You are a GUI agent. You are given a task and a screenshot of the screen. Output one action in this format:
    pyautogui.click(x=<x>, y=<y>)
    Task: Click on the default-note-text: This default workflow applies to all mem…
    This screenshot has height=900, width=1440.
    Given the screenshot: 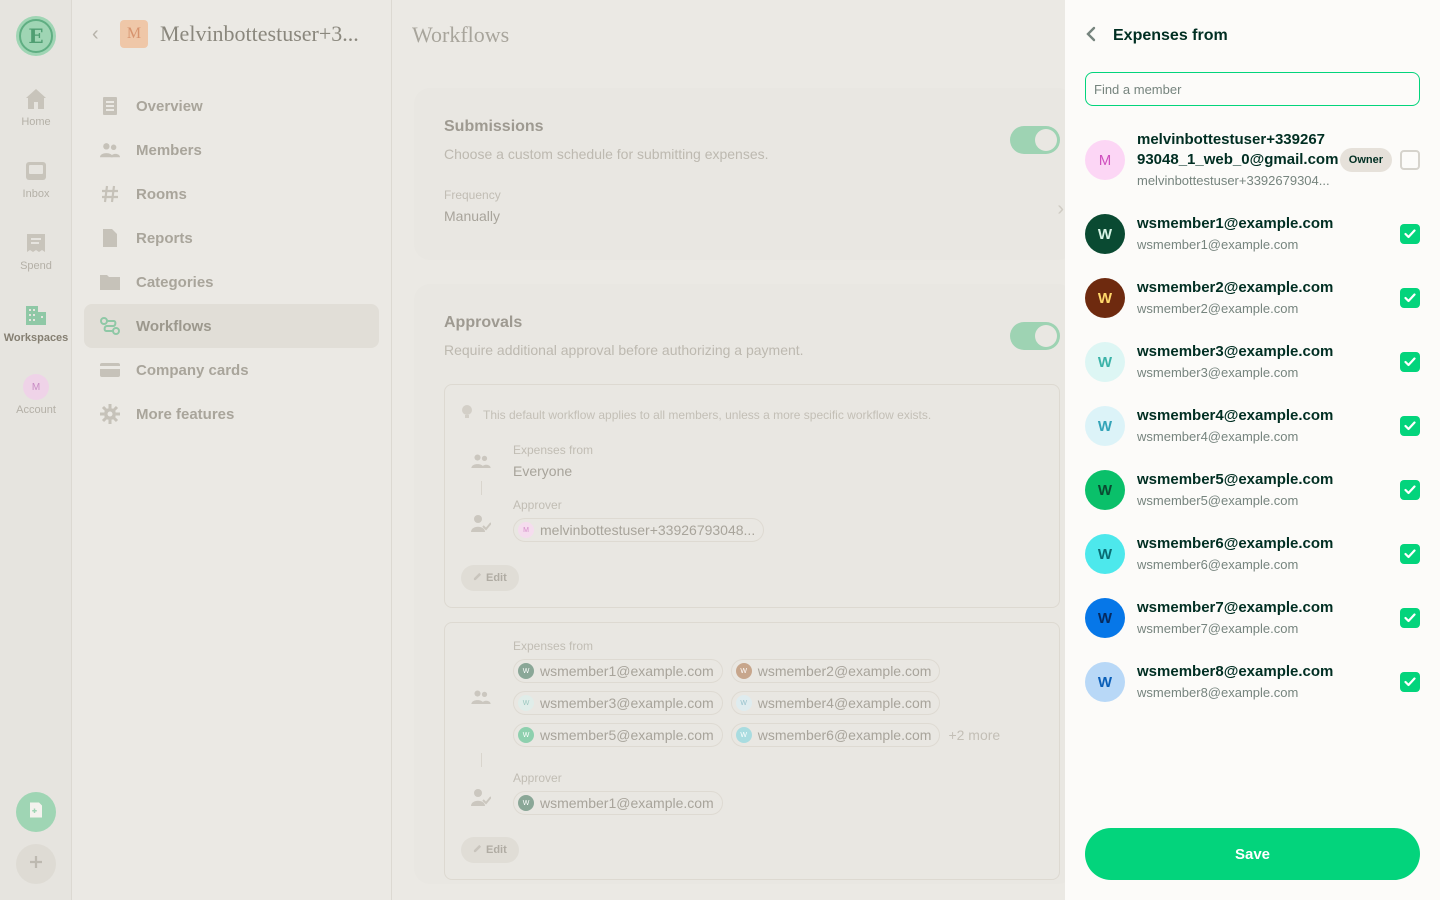 What is the action you would take?
    pyautogui.click(x=707, y=414)
    